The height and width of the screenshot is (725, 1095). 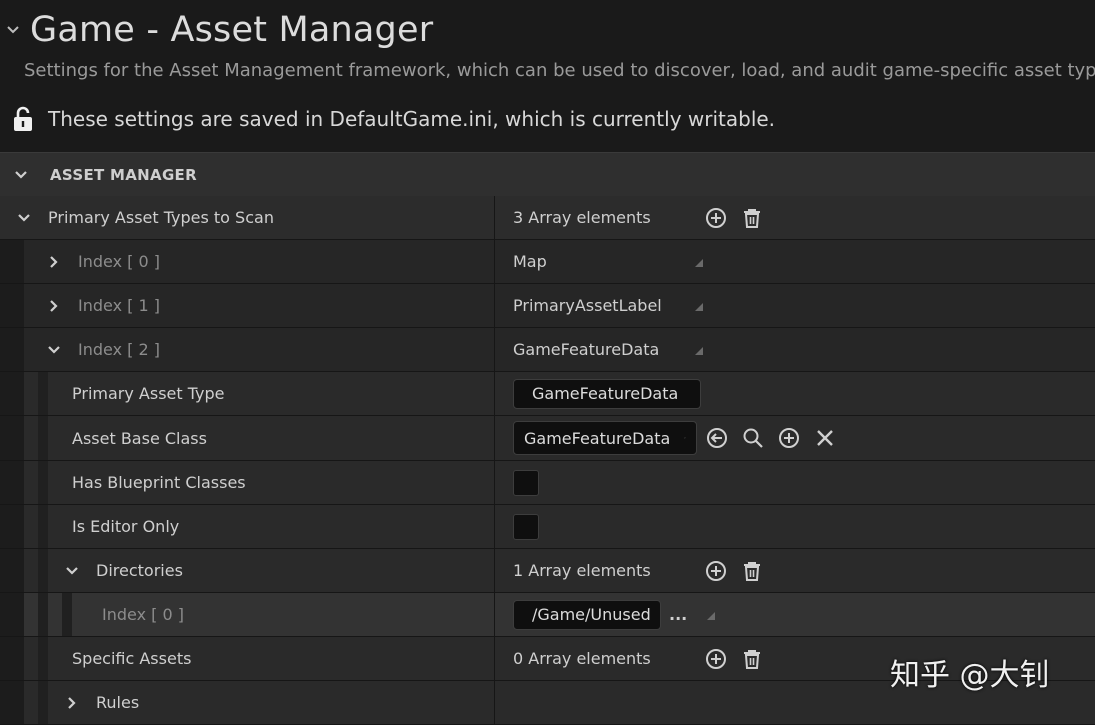 I want to click on array-count: 3 Array elements, so click(x=582, y=217).